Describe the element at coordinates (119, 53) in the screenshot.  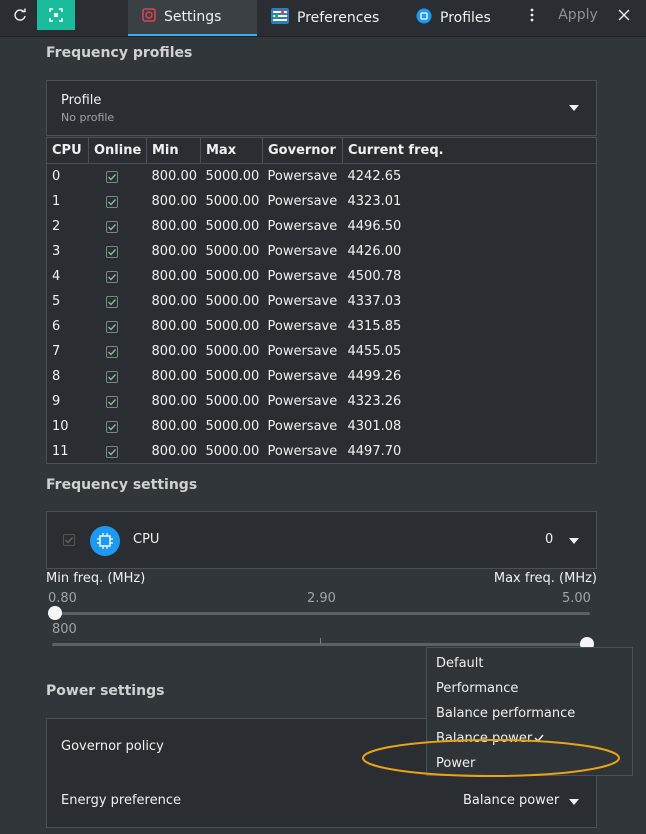
I see `frequency-profiles-title: Frequency profiles` at that location.